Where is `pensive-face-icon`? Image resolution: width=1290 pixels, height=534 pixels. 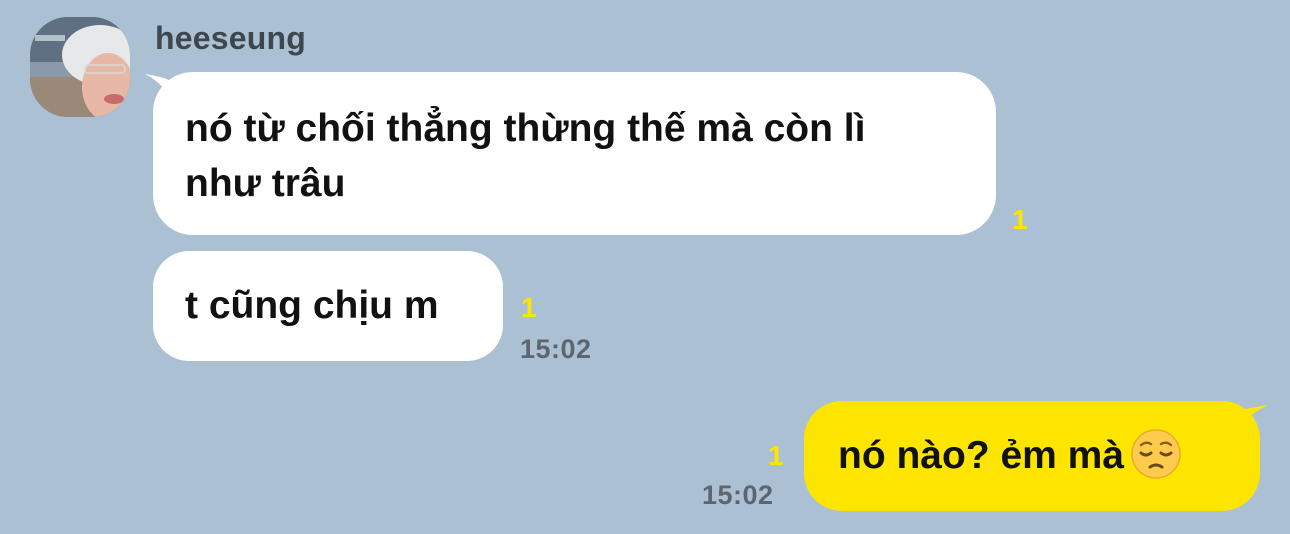 pensive-face-icon is located at coordinates (1156, 453).